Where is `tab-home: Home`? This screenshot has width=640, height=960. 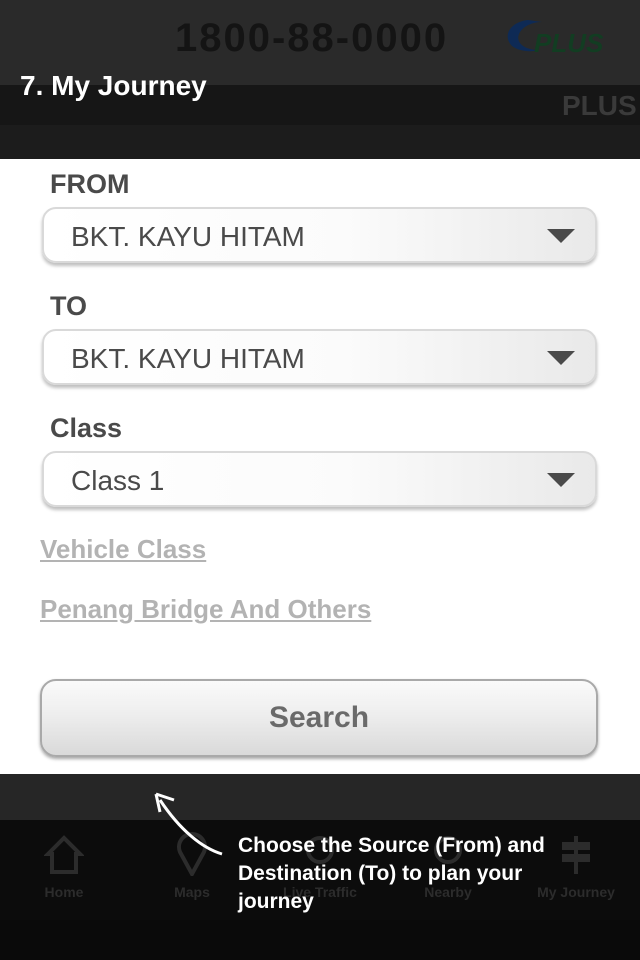 tab-home: Home is located at coordinates (64, 870).